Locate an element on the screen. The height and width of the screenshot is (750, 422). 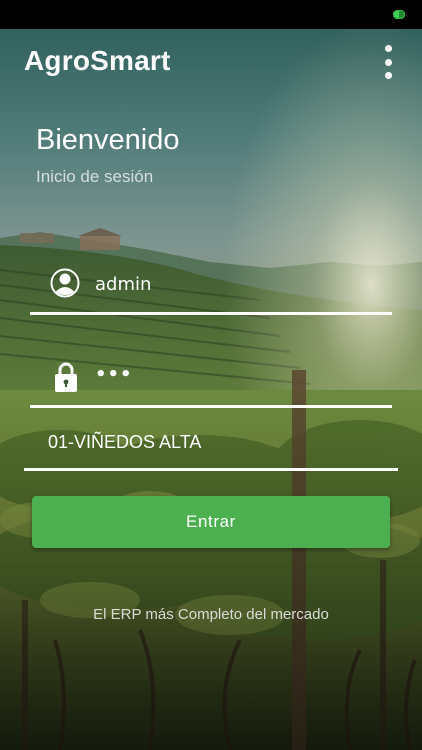
app-title: AgroSmart is located at coordinates (97, 60).